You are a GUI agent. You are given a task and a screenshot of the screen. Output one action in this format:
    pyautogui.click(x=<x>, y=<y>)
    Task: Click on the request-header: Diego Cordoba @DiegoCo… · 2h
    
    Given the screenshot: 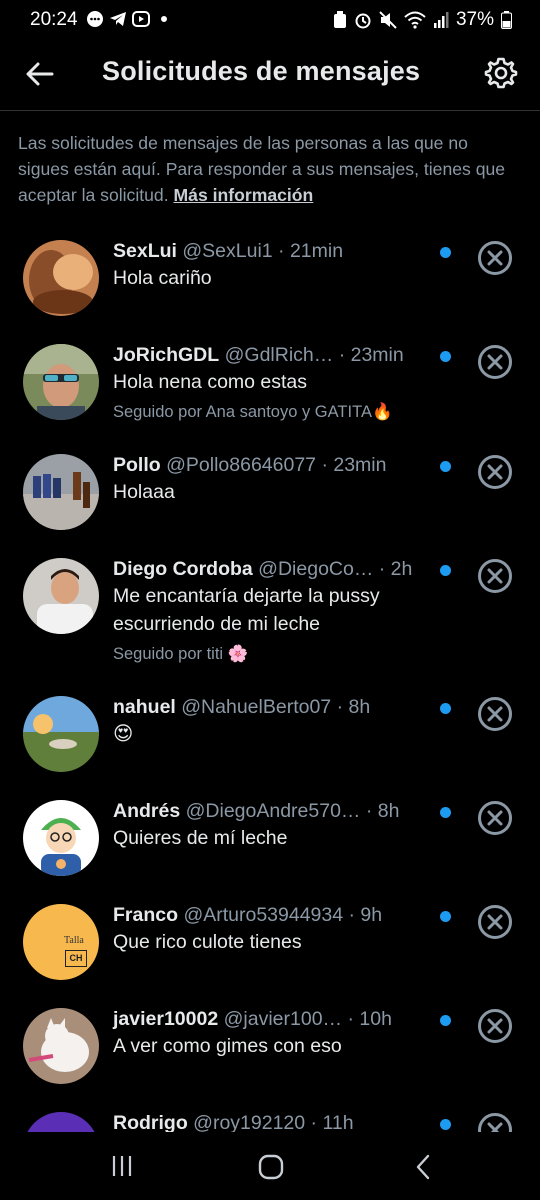 What is the action you would take?
    pyautogui.click(x=273, y=569)
    